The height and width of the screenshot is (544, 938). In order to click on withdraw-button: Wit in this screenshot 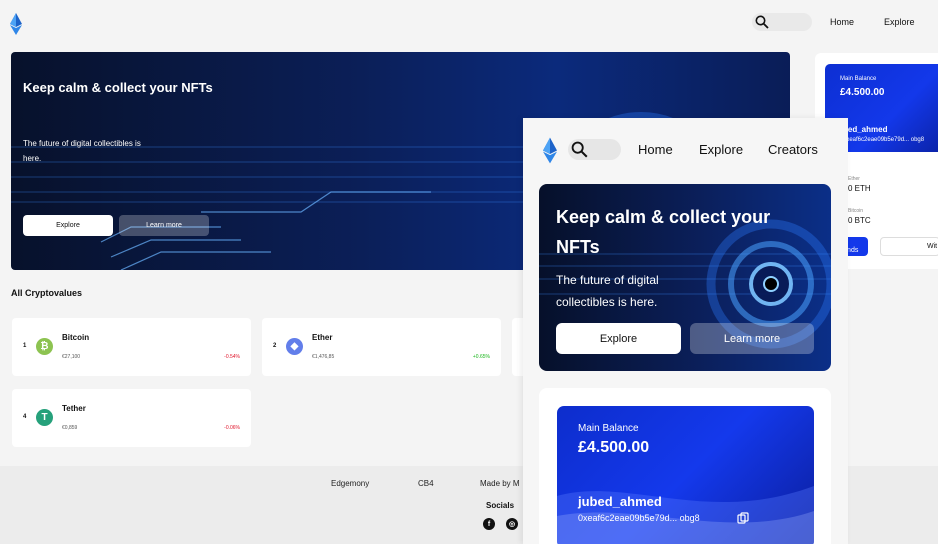, I will do `click(909, 246)`.